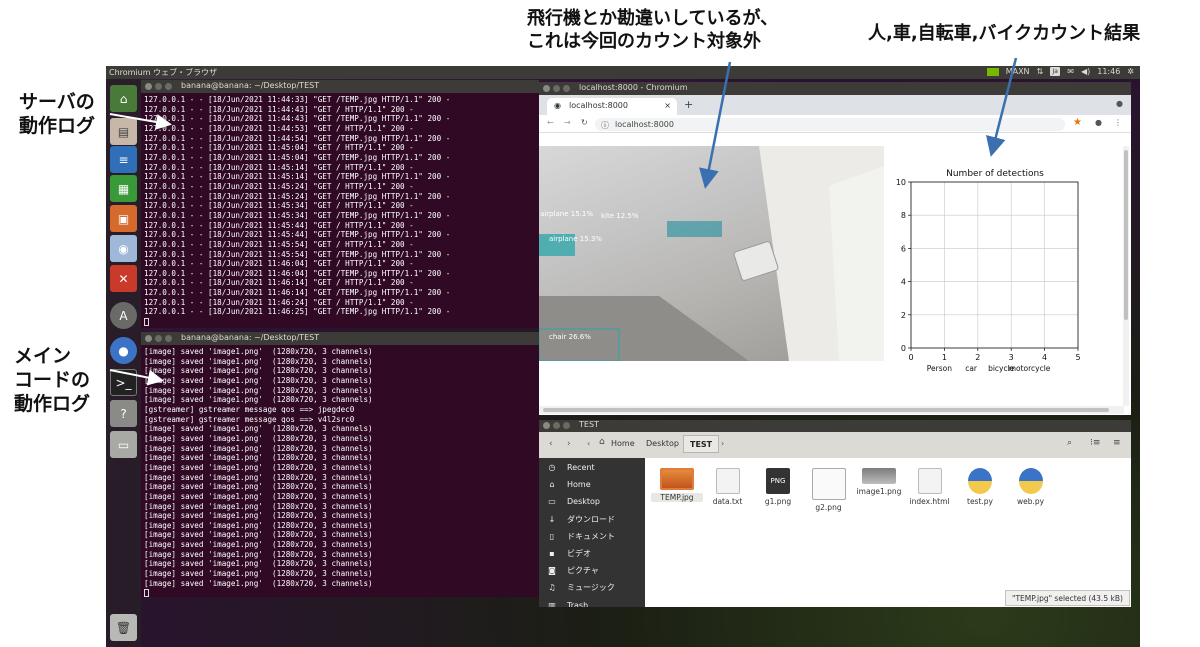  What do you see at coordinates (715, 125) in the screenshot?
I see `airplane-arrow` at bounding box center [715, 125].